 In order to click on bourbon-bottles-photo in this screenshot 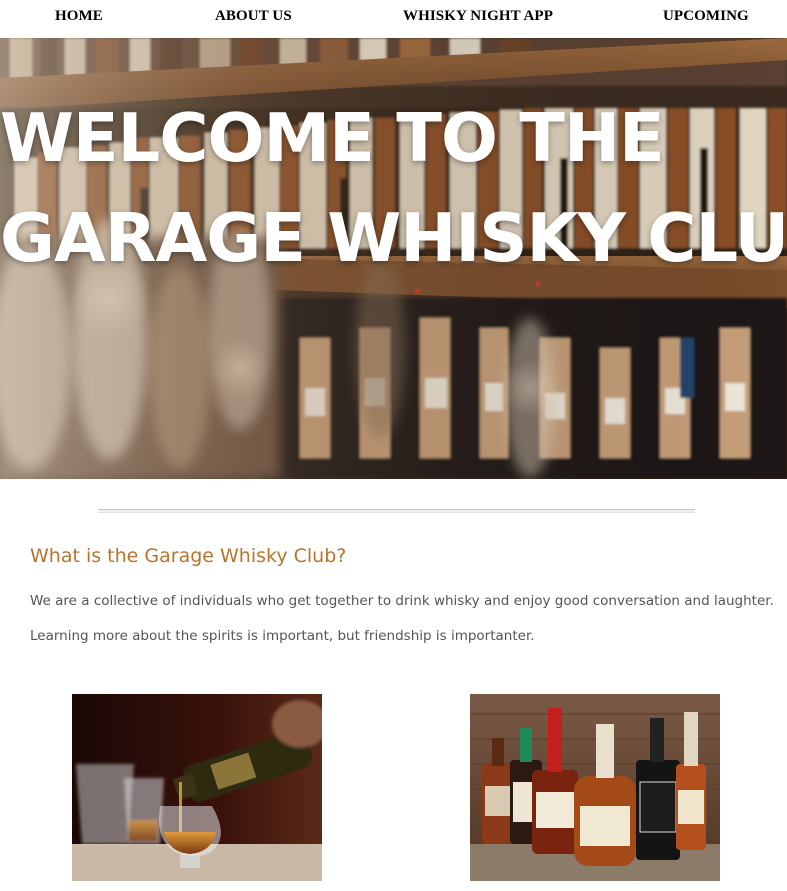, I will do `click(595, 787)`.